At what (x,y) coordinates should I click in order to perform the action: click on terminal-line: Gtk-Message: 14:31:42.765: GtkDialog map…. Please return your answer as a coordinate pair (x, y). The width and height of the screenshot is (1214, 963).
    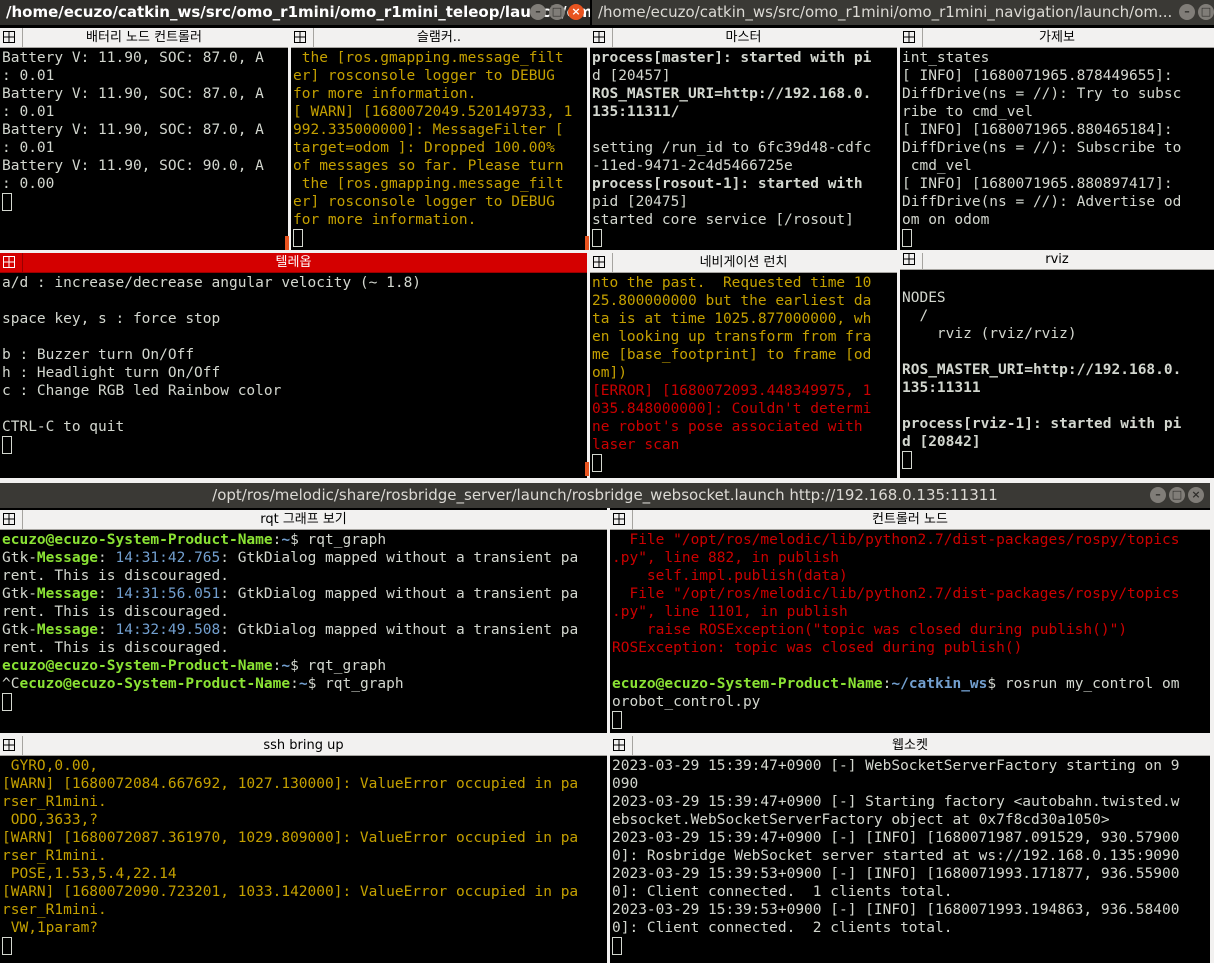
    Looking at the image, I should click on (290, 558).